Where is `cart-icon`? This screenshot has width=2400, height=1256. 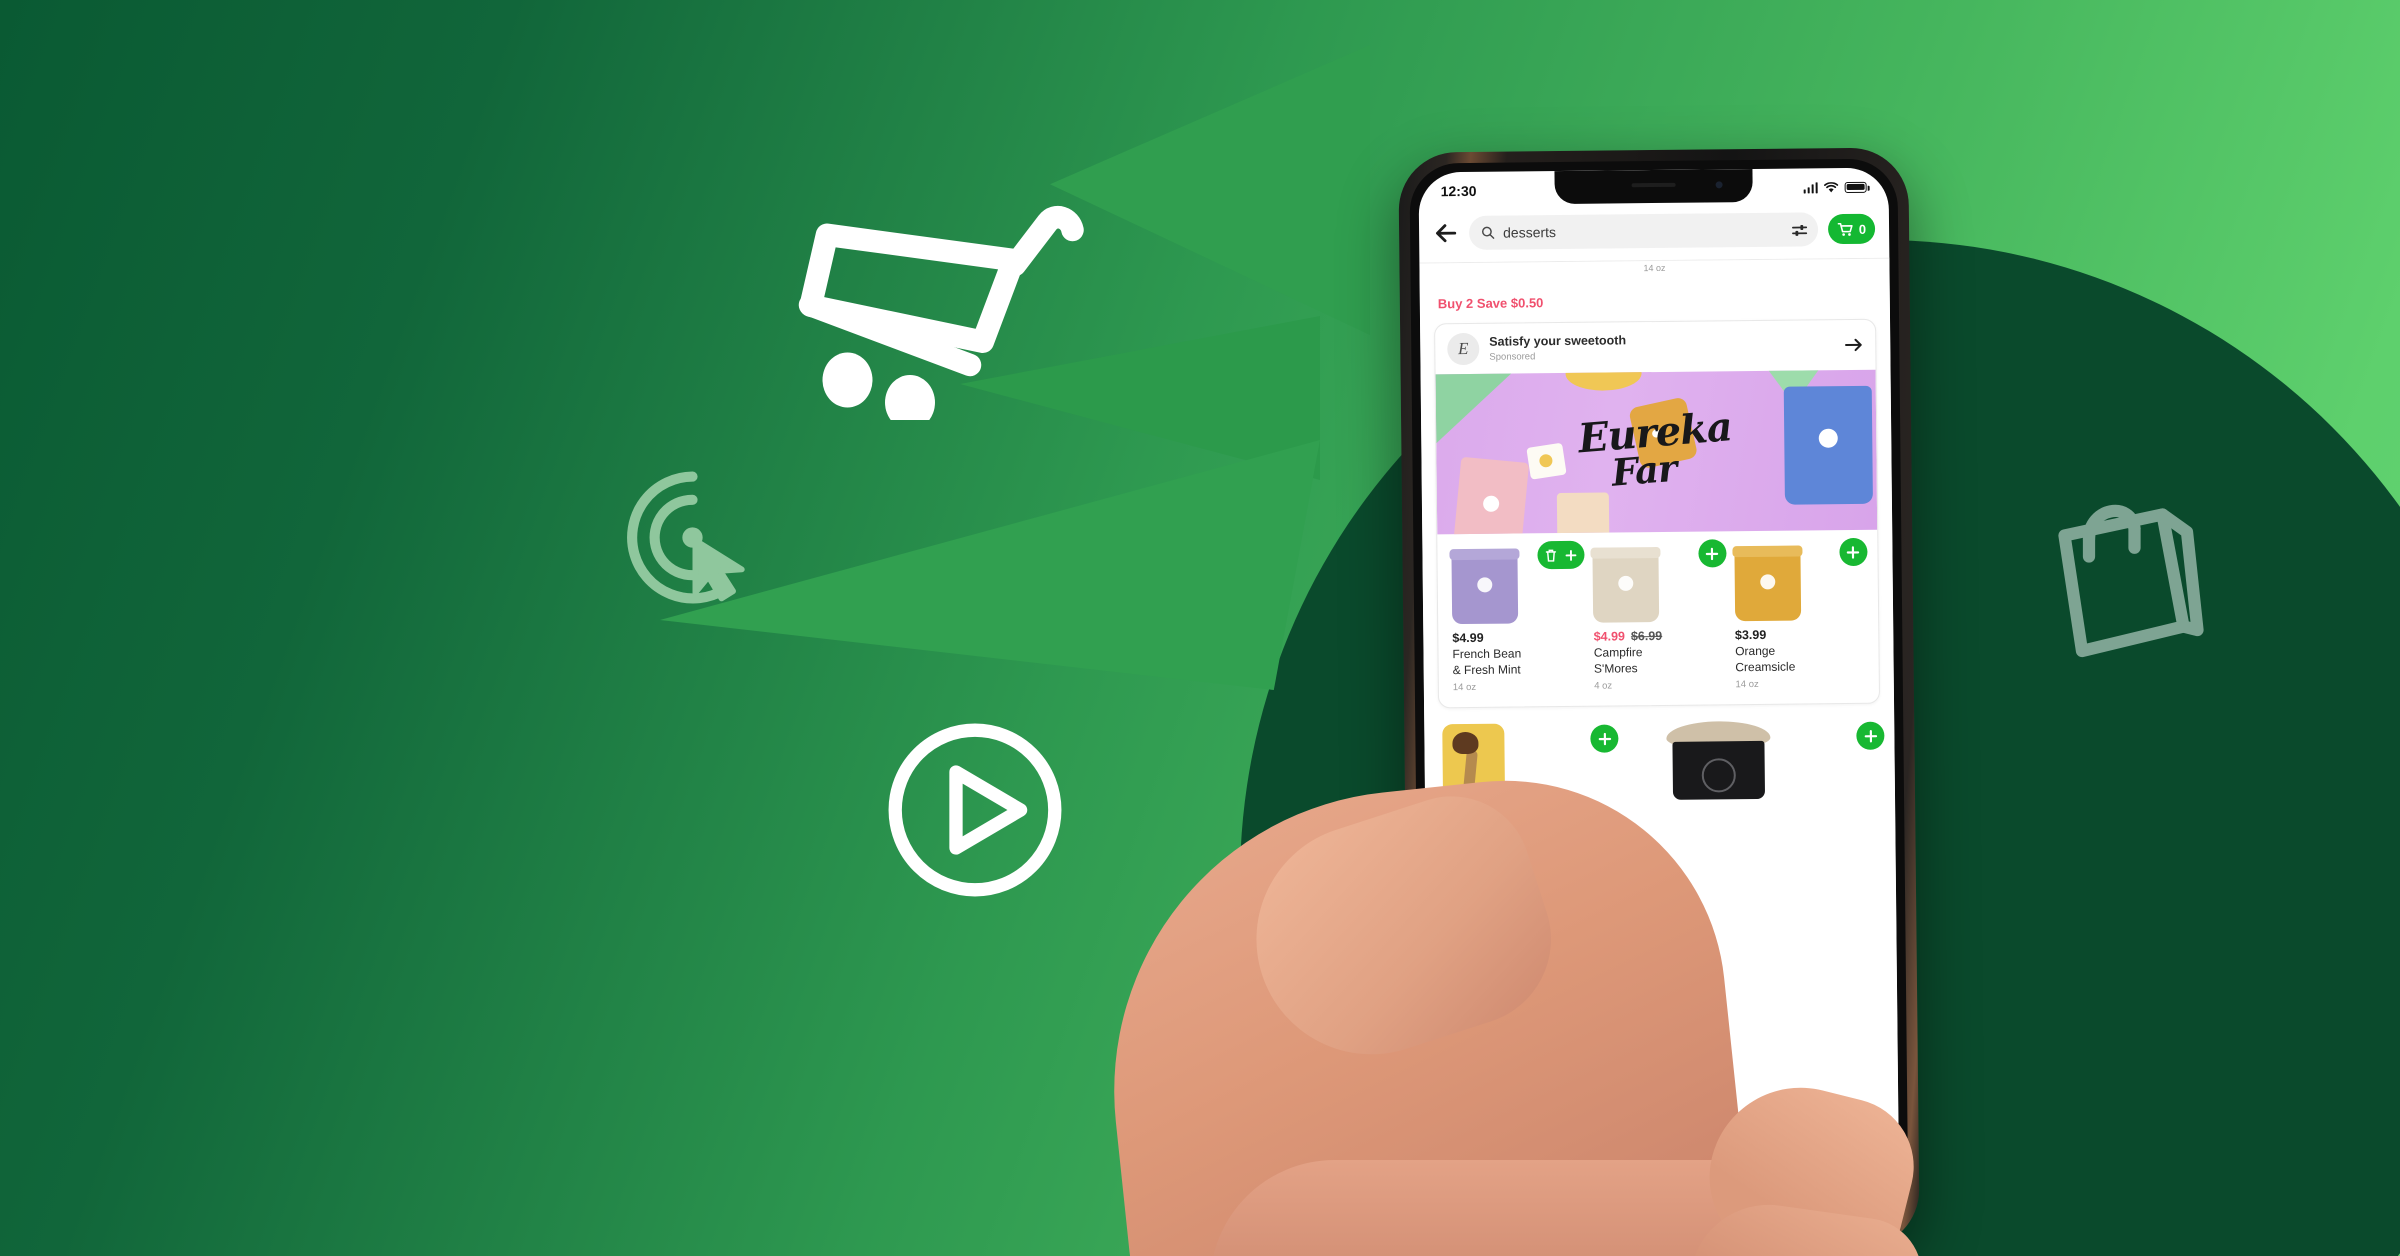 cart-icon is located at coordinates (1845, 229).